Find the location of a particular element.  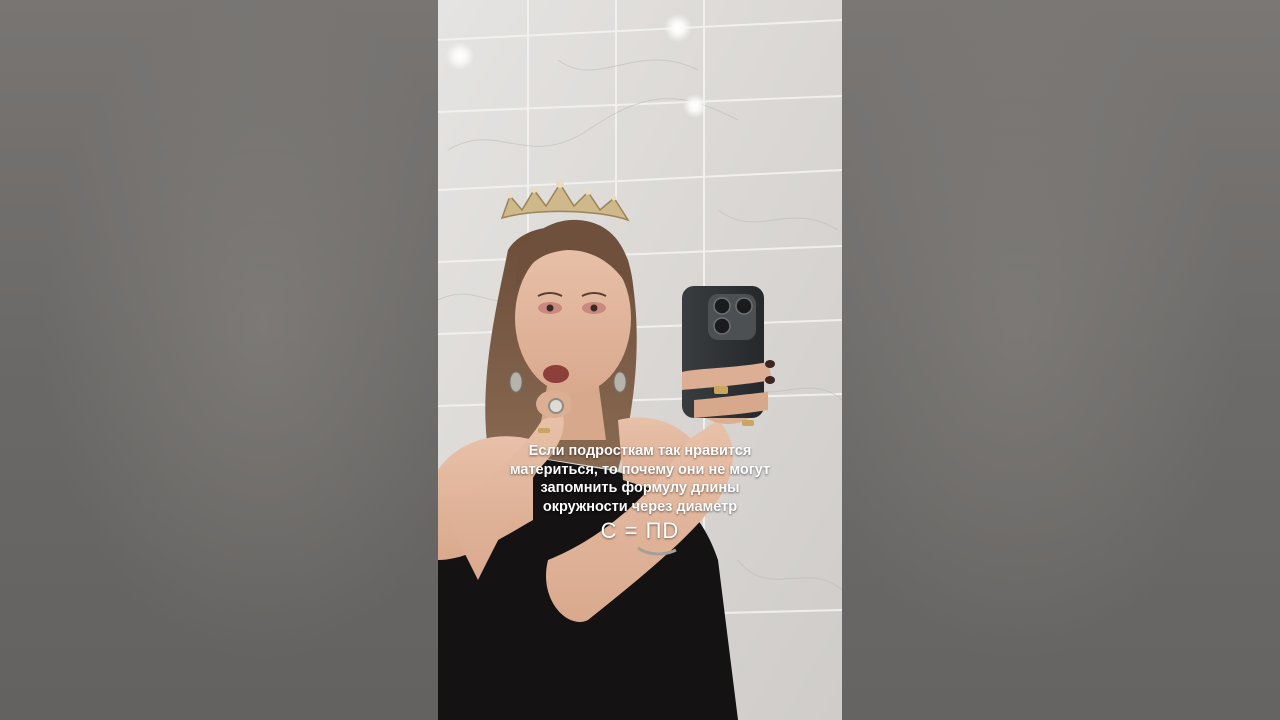

caption-line: материться, то почему они не могут is located at coordinates (640, 469).